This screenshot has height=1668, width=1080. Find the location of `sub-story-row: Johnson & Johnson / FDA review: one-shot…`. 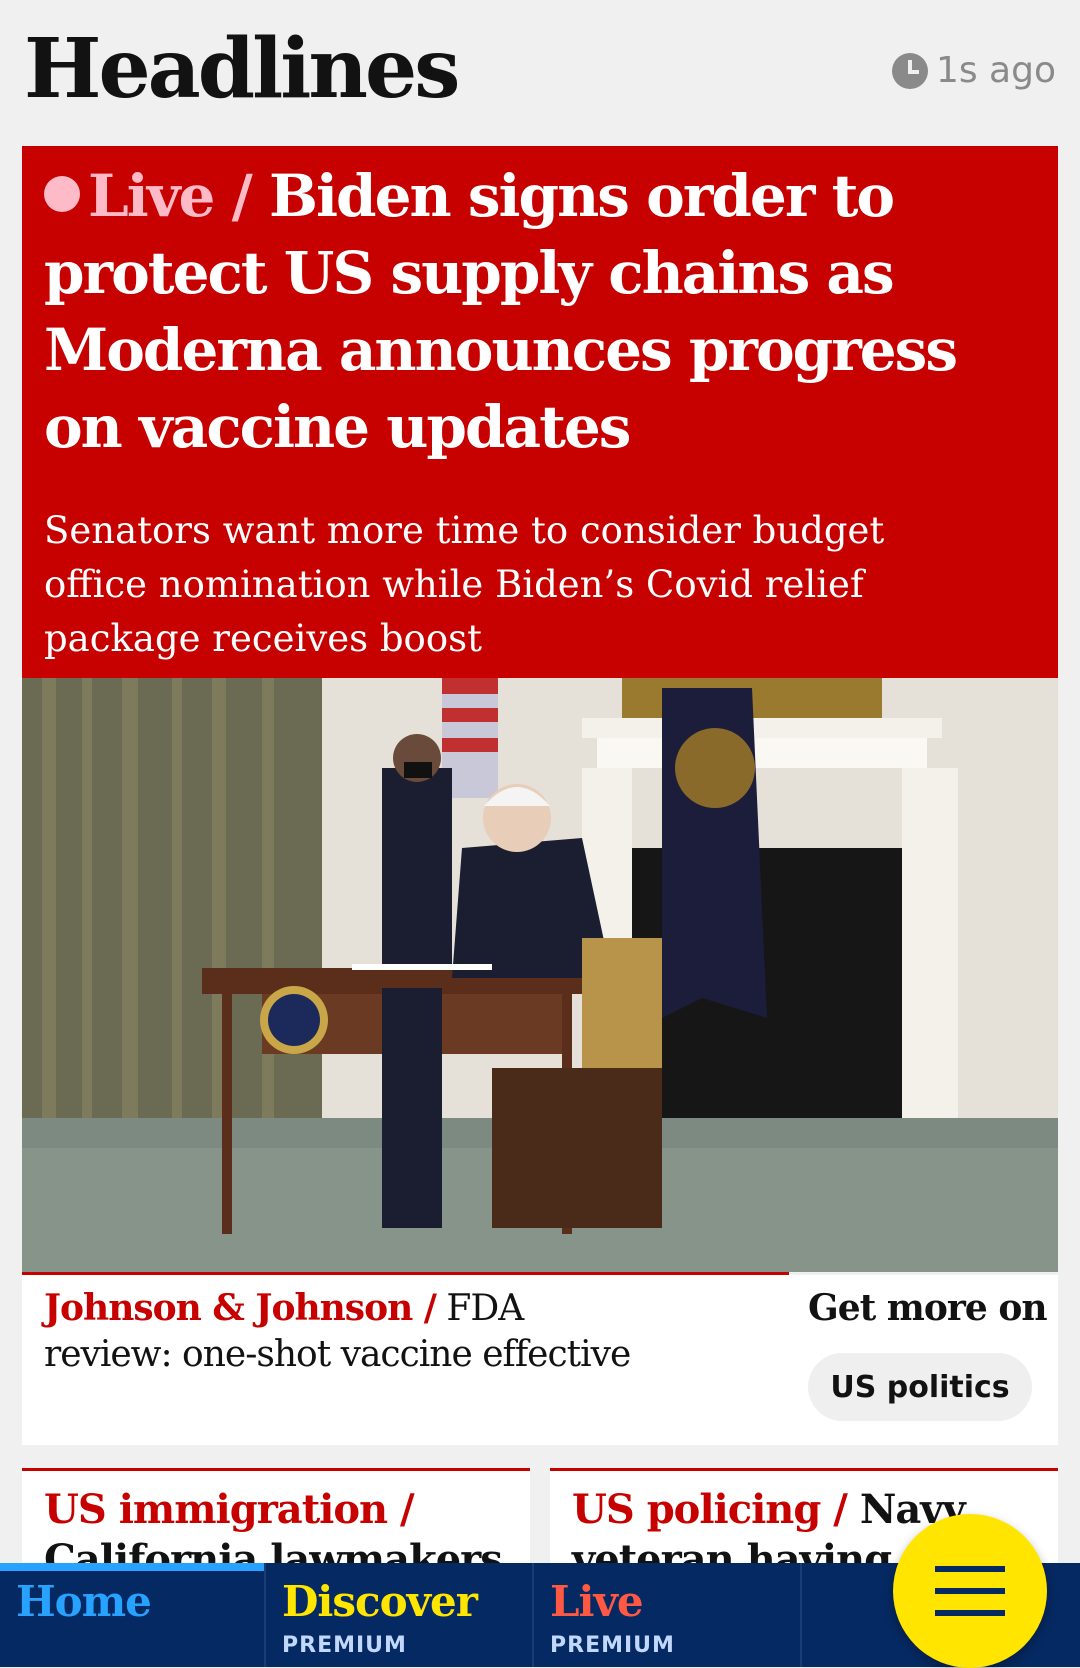

sub-story-row: Johnson & Johnson / FDA review: one-shot… is located at coordinates (540, 1360).